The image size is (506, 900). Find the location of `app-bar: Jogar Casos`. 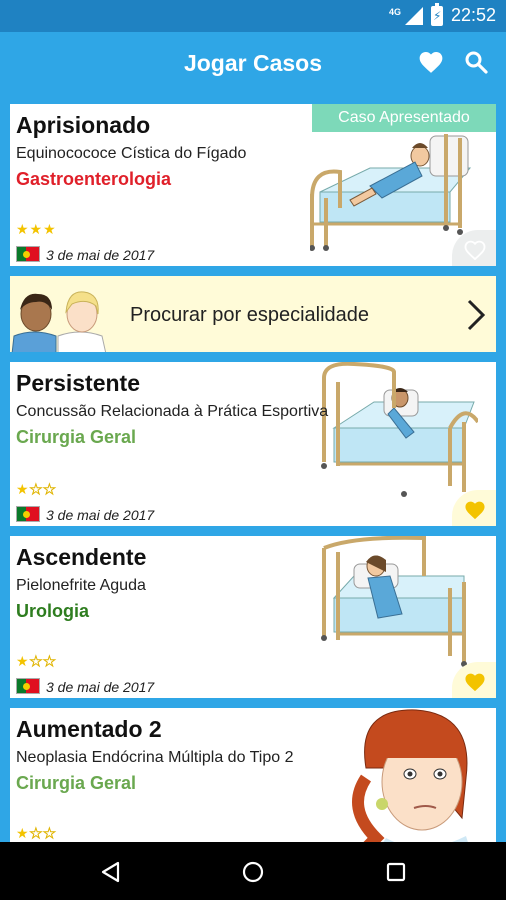

app-bar: Jogar Casos is located at coordinates (253, 63).